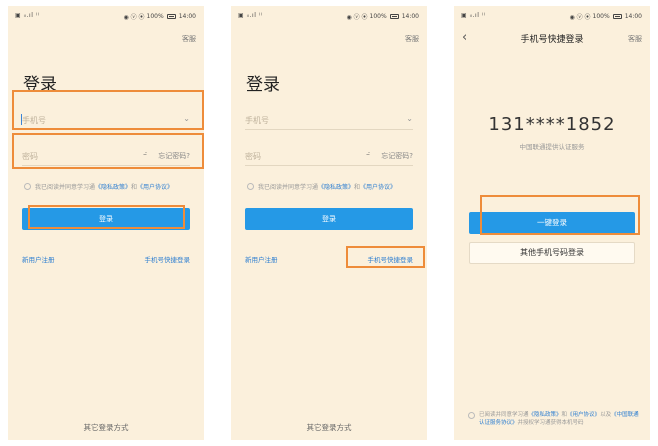  What do you see at coordinates (560, 215) in the screenshot?
I see `highlight-one-click-button` at bounding box center [560, 215].